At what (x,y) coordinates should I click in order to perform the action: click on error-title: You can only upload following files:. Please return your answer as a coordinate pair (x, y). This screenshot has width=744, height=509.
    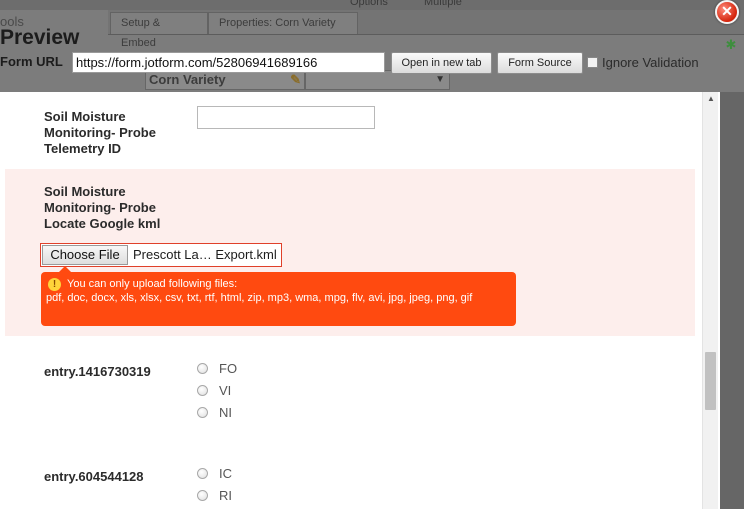
    Looking at the image, I should click on (152, 284).